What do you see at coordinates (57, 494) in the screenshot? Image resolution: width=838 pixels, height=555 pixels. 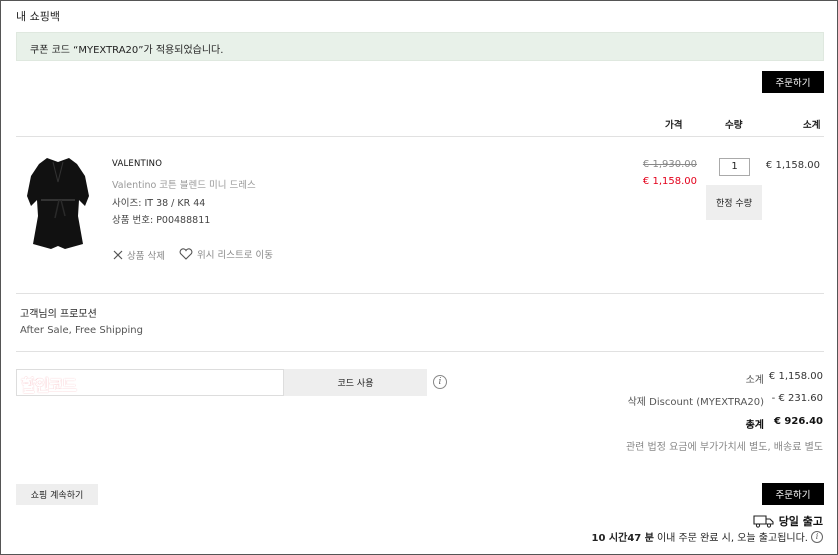 I see `continue-shopping-button: 쇼핑 계속하기` at bounding box center [57, 494].